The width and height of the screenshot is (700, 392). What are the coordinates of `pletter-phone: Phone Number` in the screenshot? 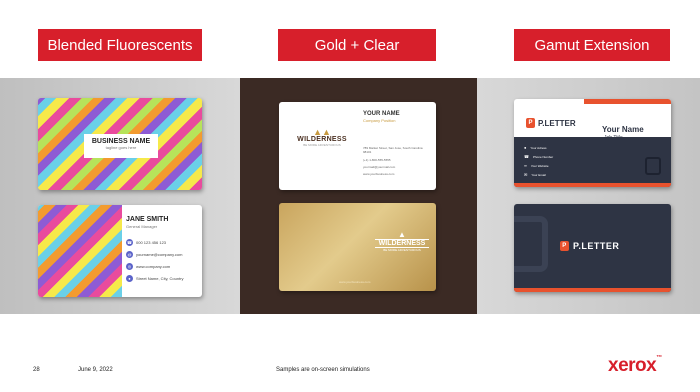 It's located at (543, 156).